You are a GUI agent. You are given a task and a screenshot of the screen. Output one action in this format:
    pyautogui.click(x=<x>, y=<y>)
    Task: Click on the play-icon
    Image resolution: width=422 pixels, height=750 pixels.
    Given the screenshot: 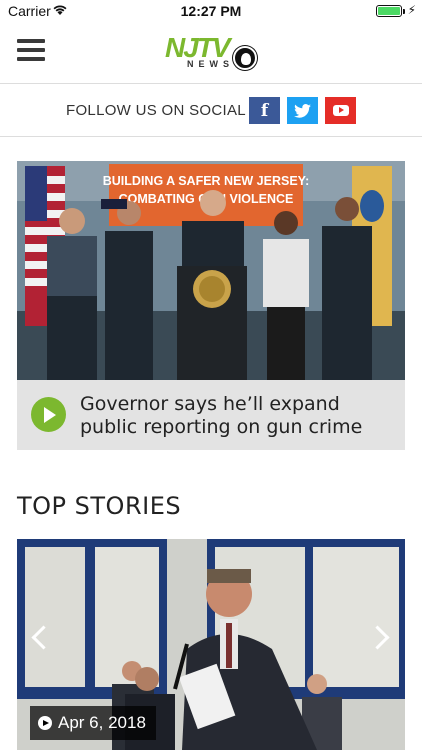 What is the action you would take?
    pyautogui.click(x=45, y=723)
    